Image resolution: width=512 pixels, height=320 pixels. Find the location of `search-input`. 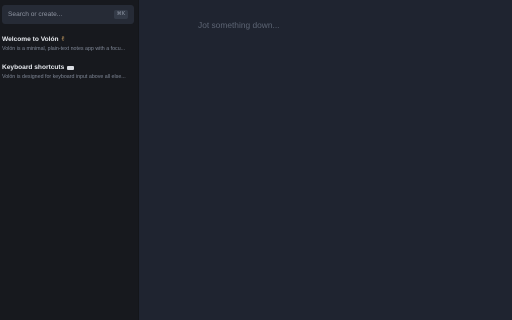

search-input is located at coordinates (61, 14).